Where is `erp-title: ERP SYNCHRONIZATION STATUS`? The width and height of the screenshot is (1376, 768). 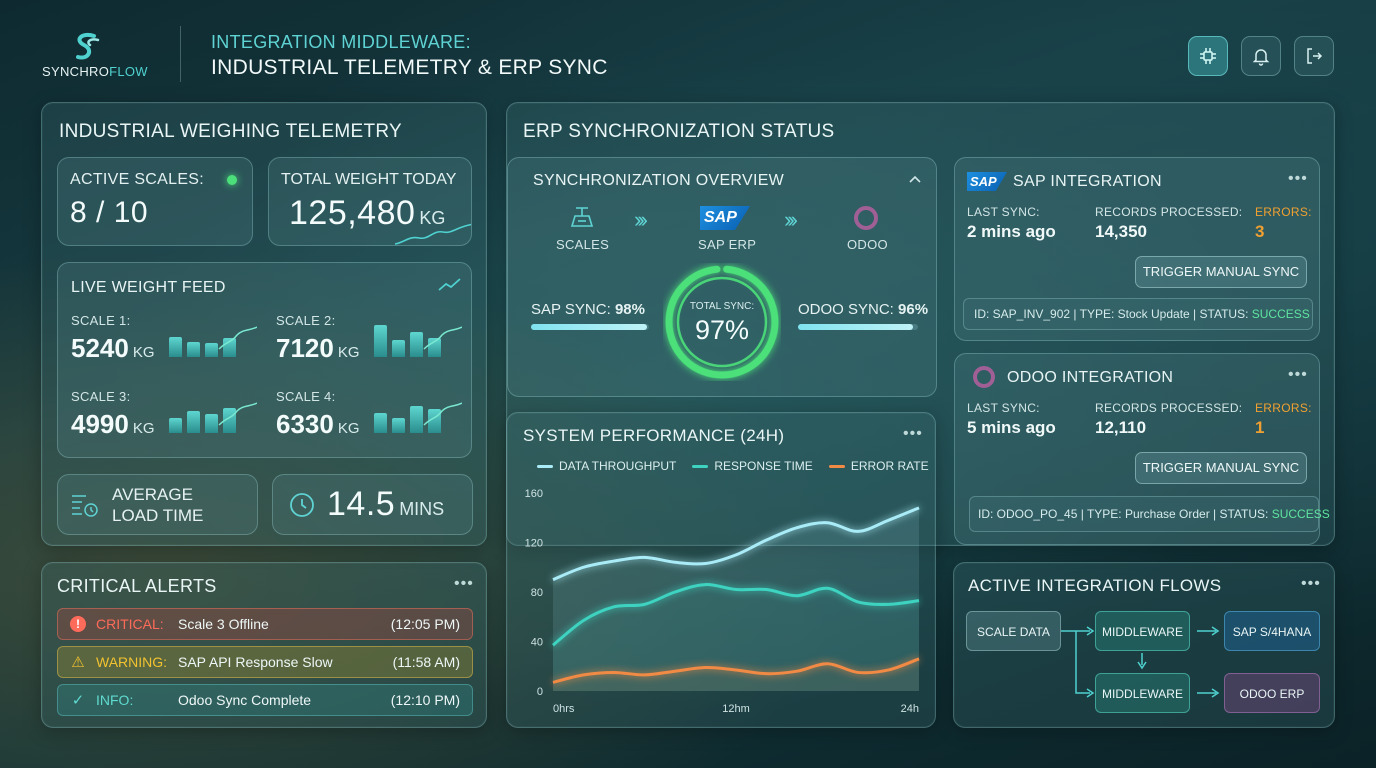
erp-title: ERP SYNCHRONIZATION STATUS is located at coordinates (679, 131).